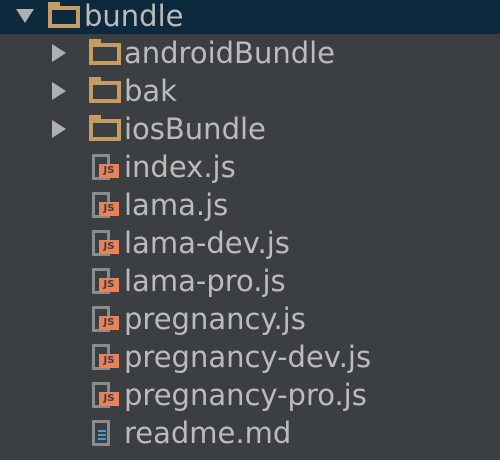 The image size is (500, 460). Describe the element at coordinates (25, 16) in the screenshot. I see `expand-arrow-icon` at that location.